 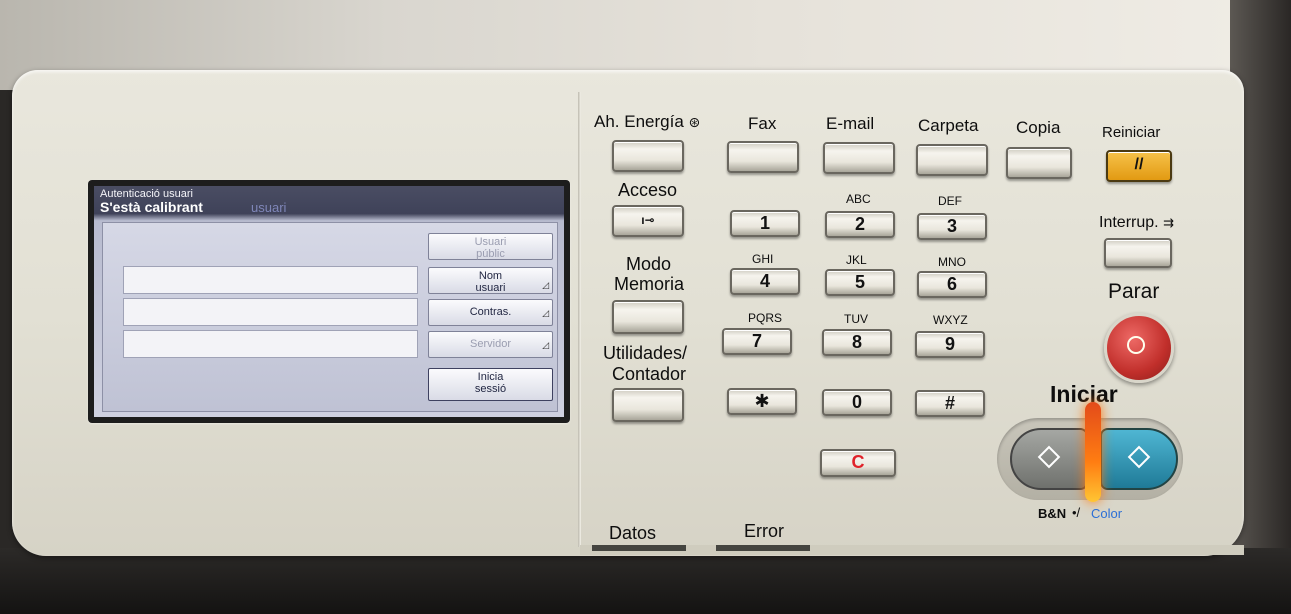 What do you see at coordinates (850, 123) in the screenshot?
I see `email-label: E-mail` at bounding box center [850, 123].